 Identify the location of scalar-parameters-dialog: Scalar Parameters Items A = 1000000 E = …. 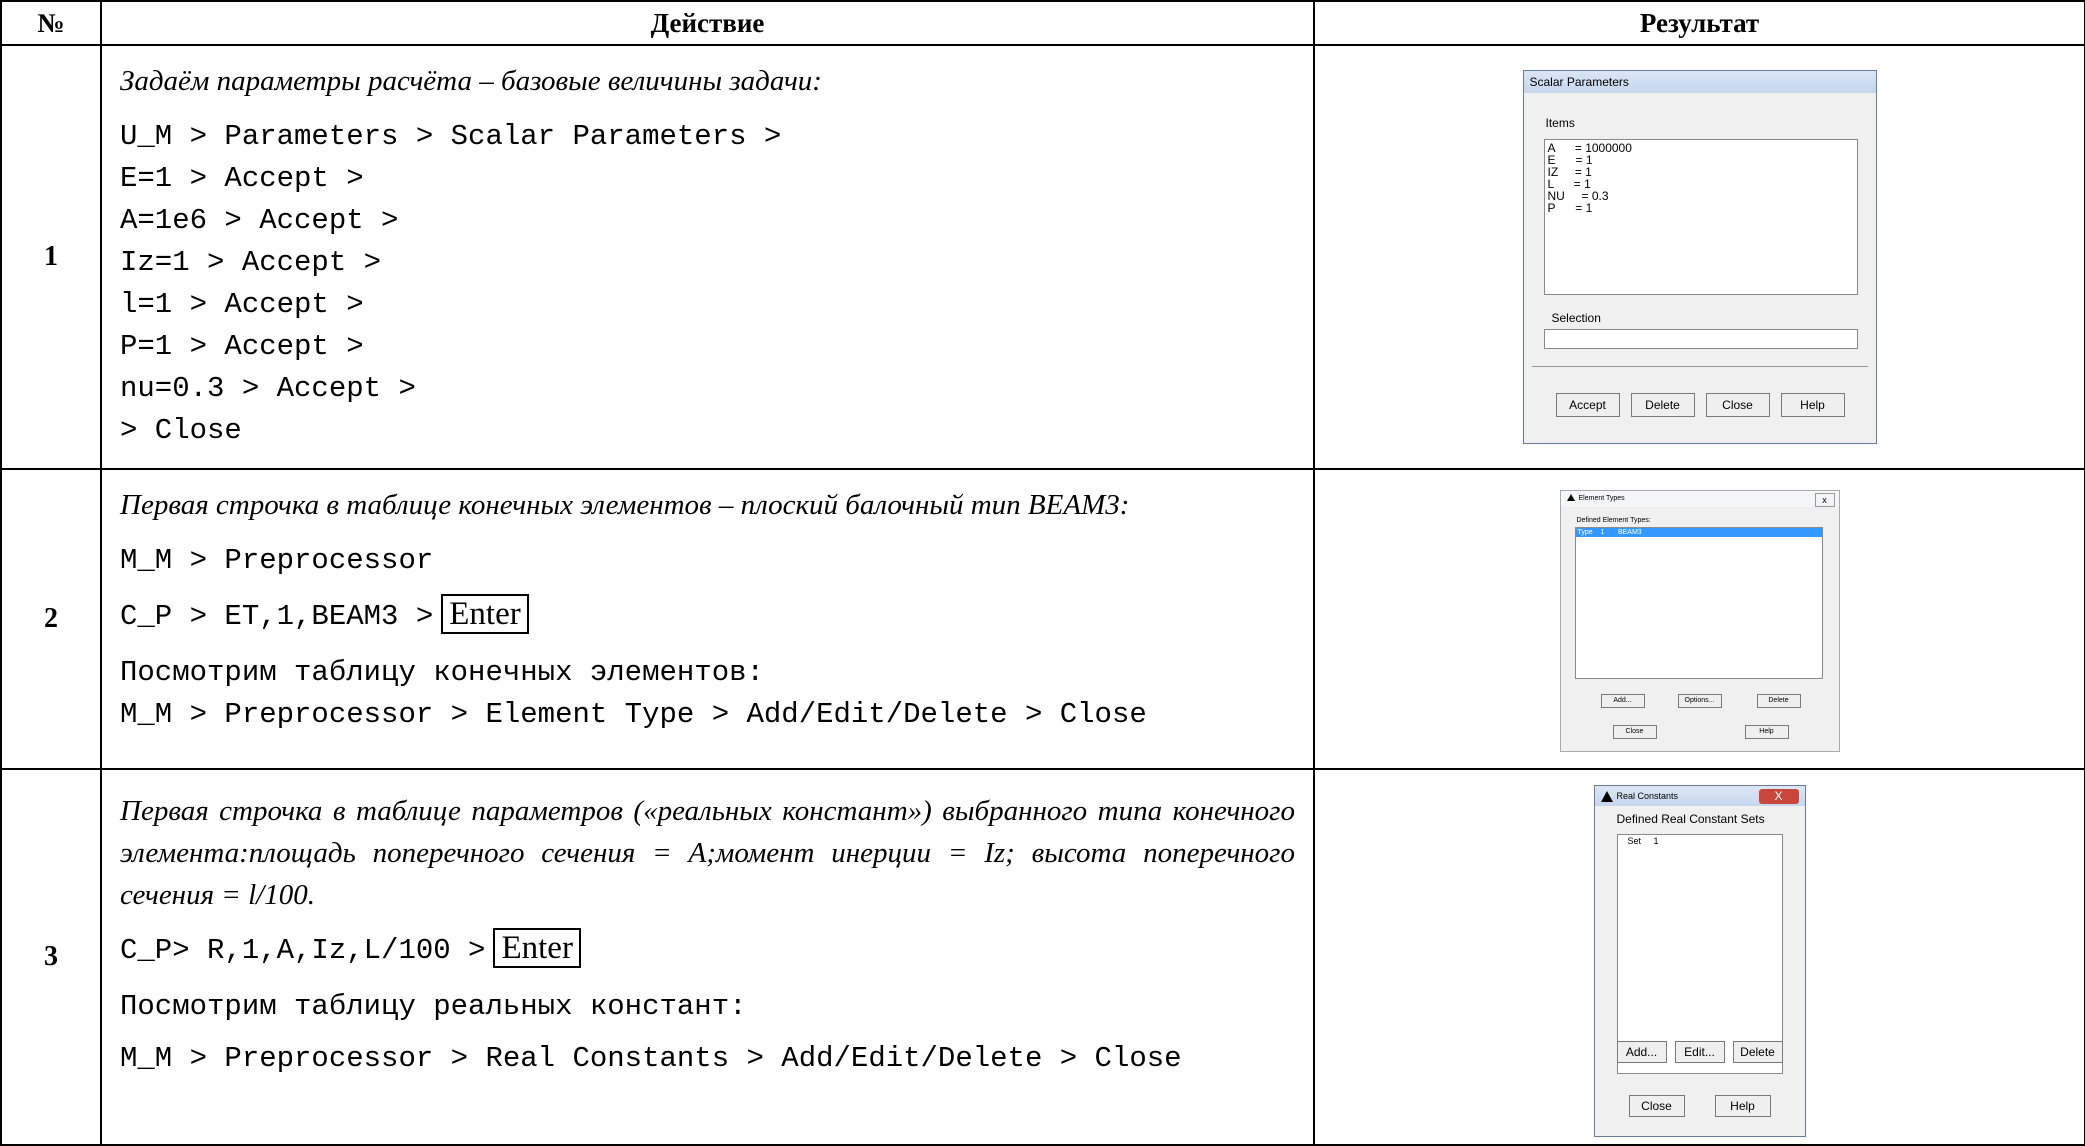
(1699, 257).